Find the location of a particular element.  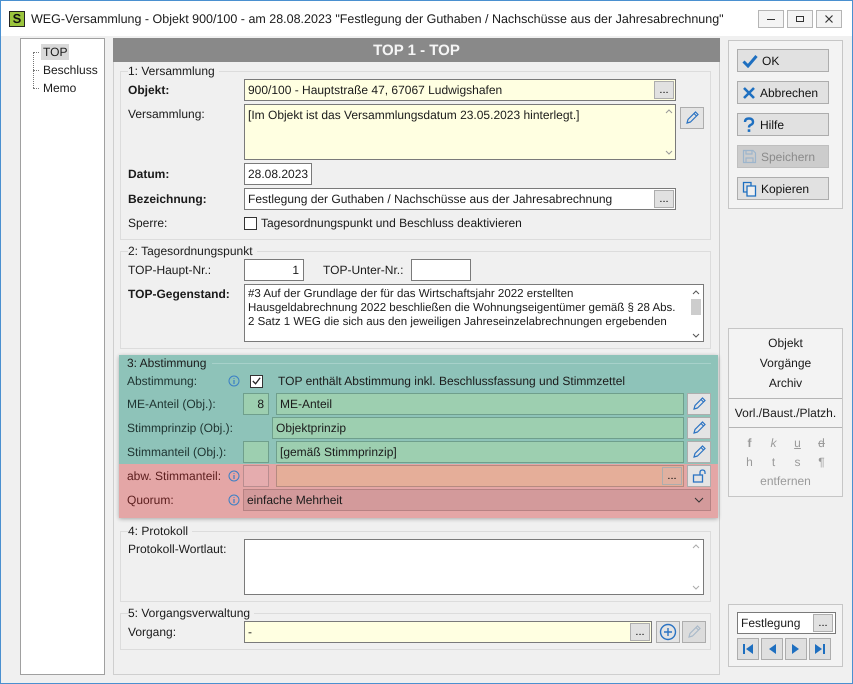

section-title: 5: Vorgangsverwaltung is located at coordinates (190, 613).